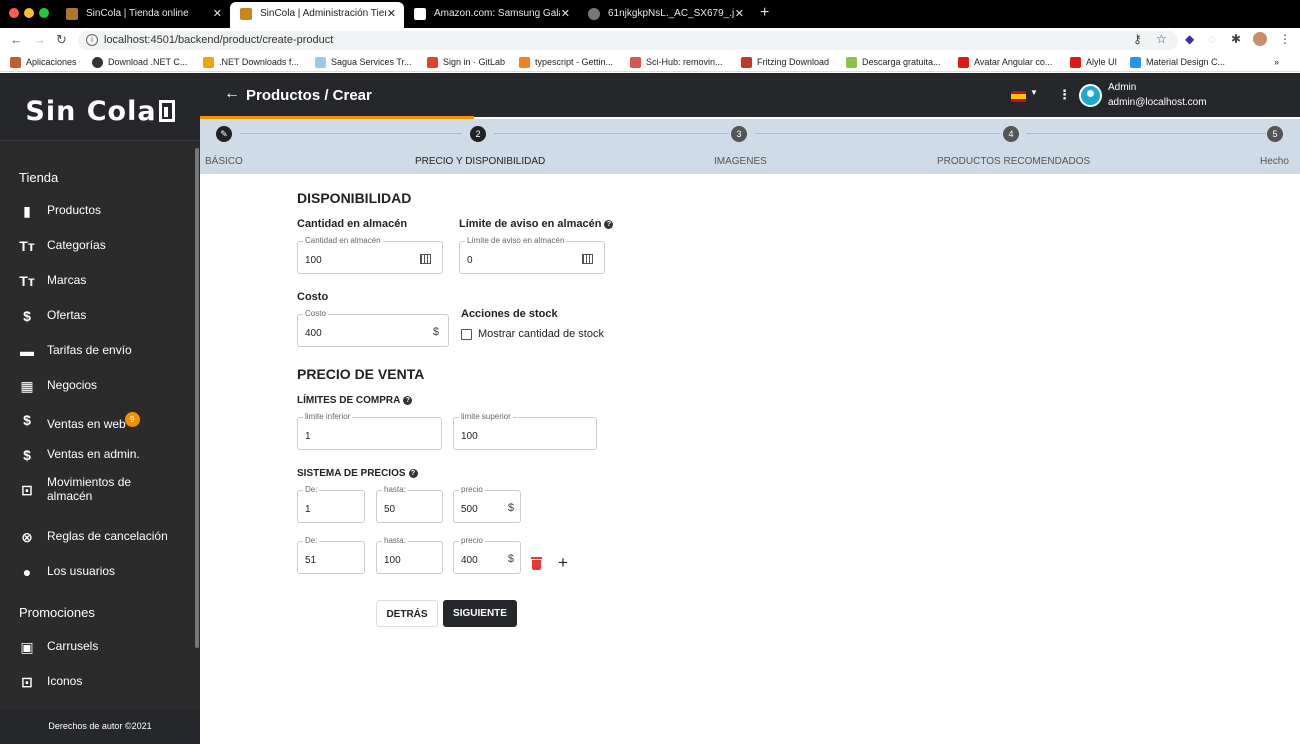 The image size is (1300, 744). Describe the element at coordinates (541, 334) in the screenshot. I see `show-stock-label: Mostrar cantidad de stock` at that location.